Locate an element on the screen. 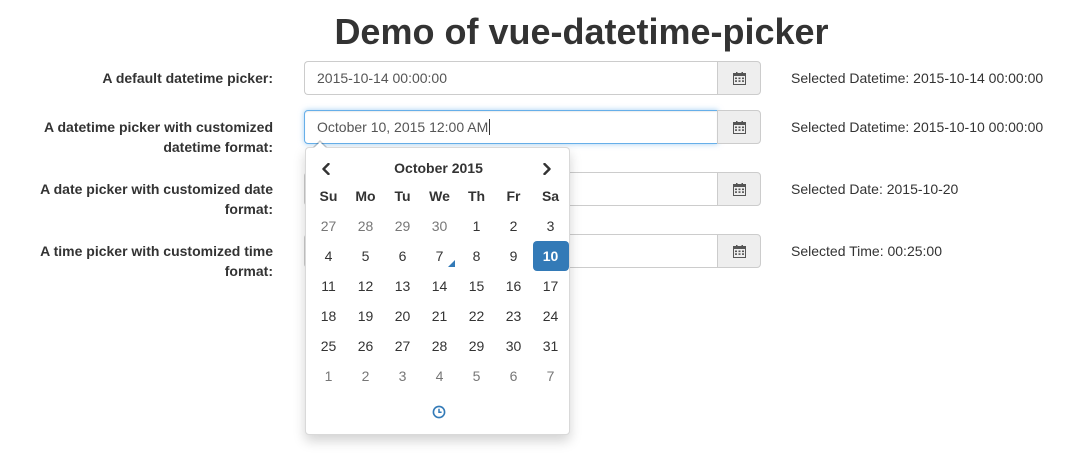  day-cell: 25 is located at coordinates (328, 346).